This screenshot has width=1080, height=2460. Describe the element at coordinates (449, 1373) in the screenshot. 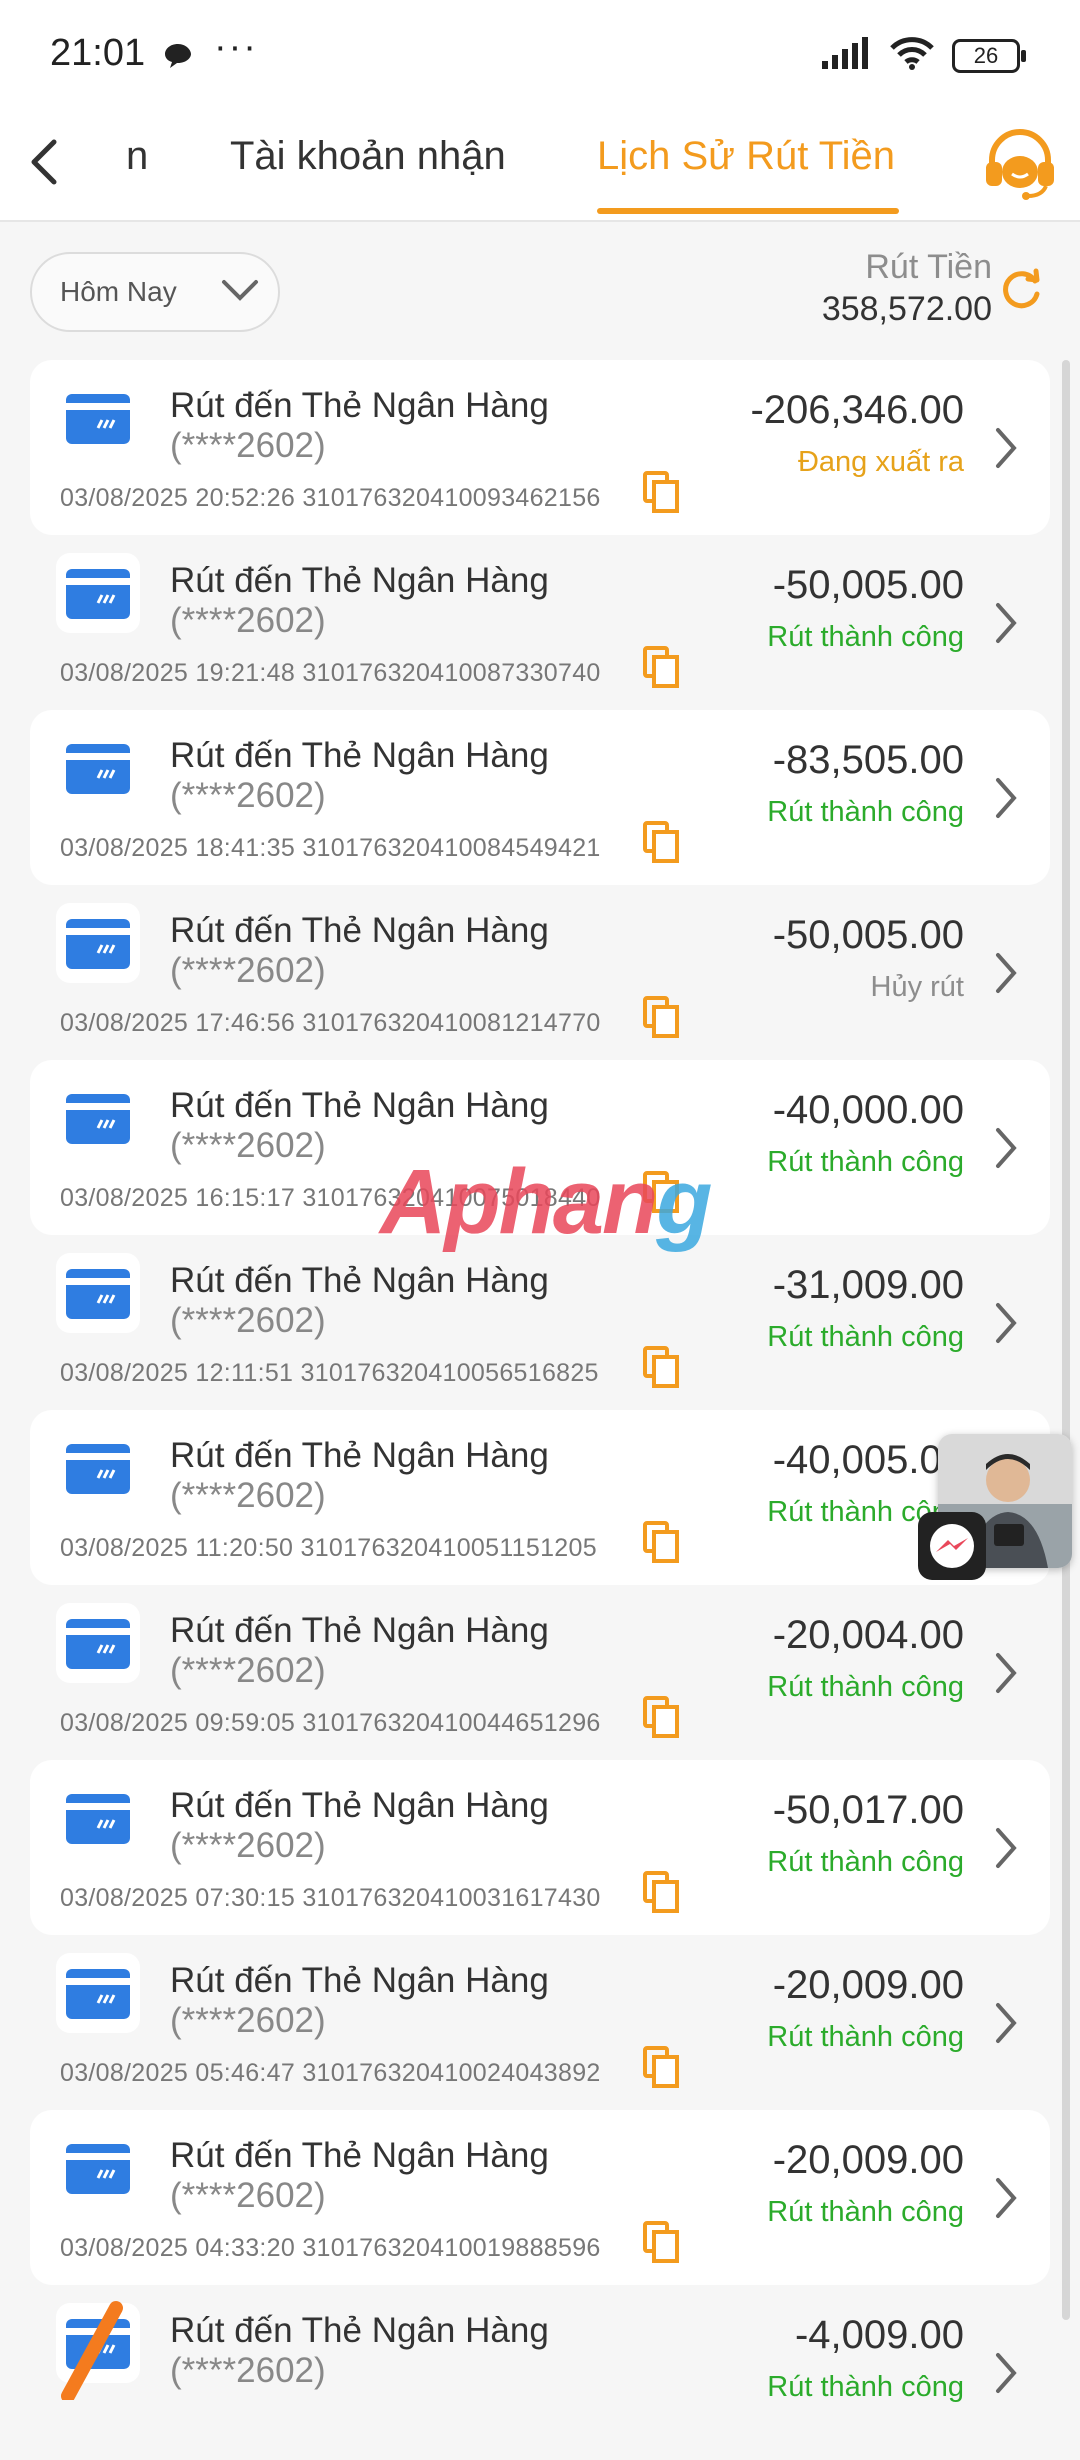

I see `transaction-code: 310176320410056516825` at that location.